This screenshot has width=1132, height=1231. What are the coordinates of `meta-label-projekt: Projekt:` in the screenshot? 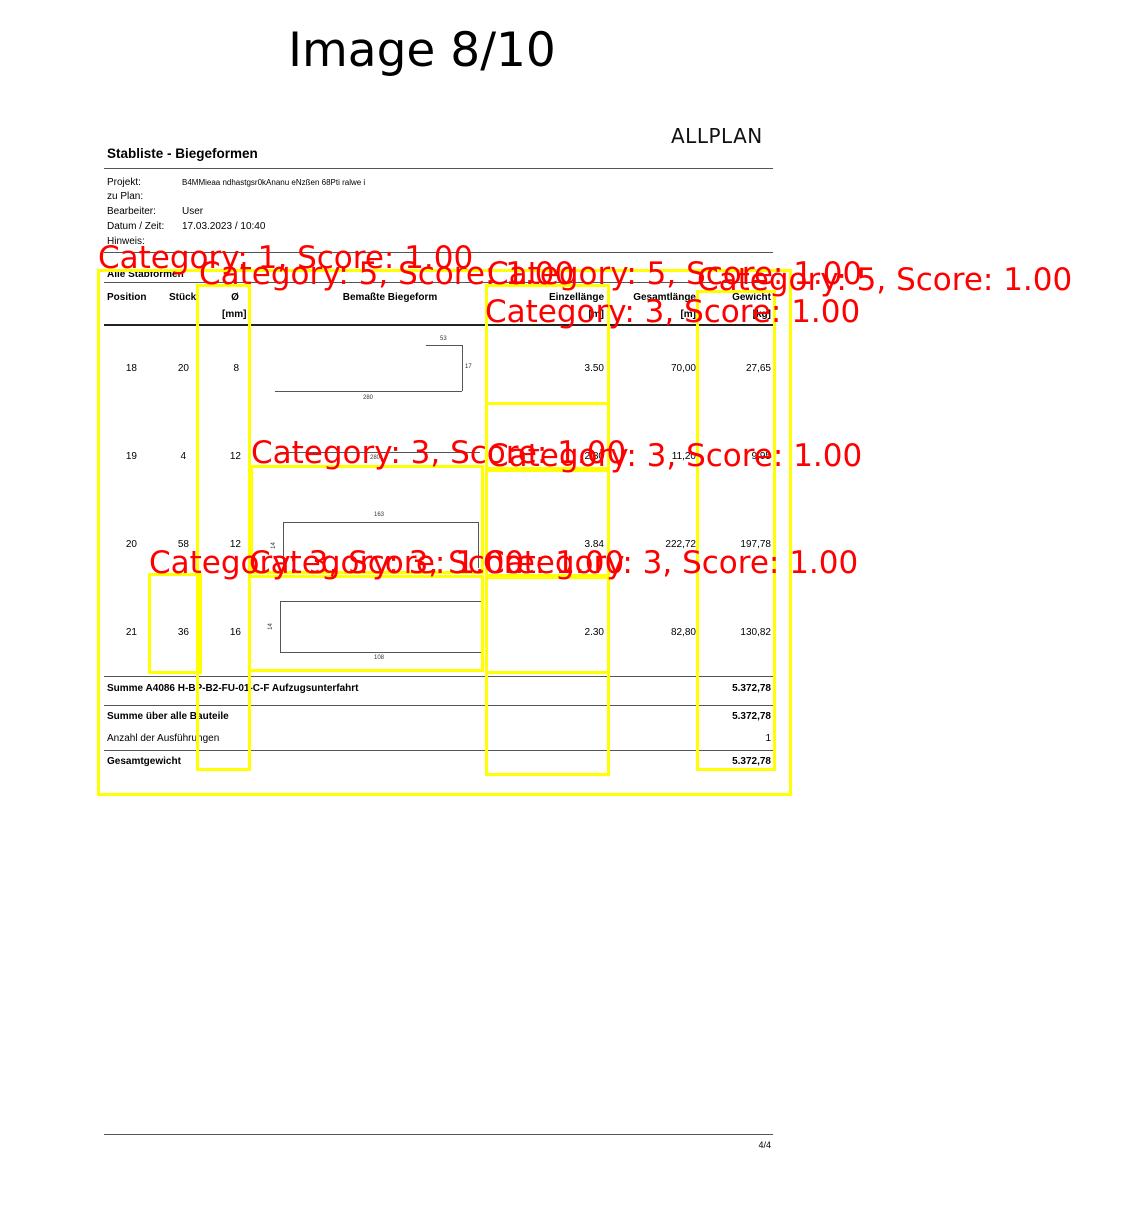 It's located at (124, 182).